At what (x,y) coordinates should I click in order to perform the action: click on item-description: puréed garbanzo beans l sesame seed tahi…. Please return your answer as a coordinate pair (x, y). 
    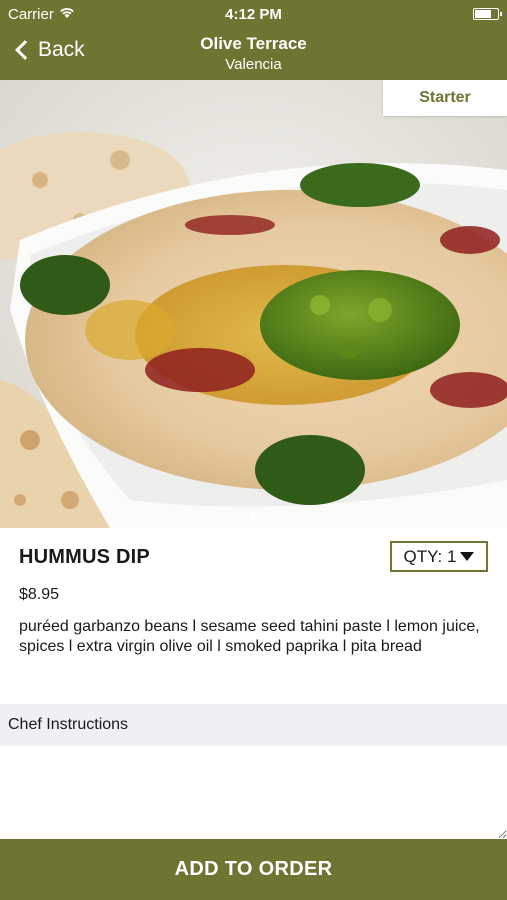
    Looking at the image, I should click on (249, 636).